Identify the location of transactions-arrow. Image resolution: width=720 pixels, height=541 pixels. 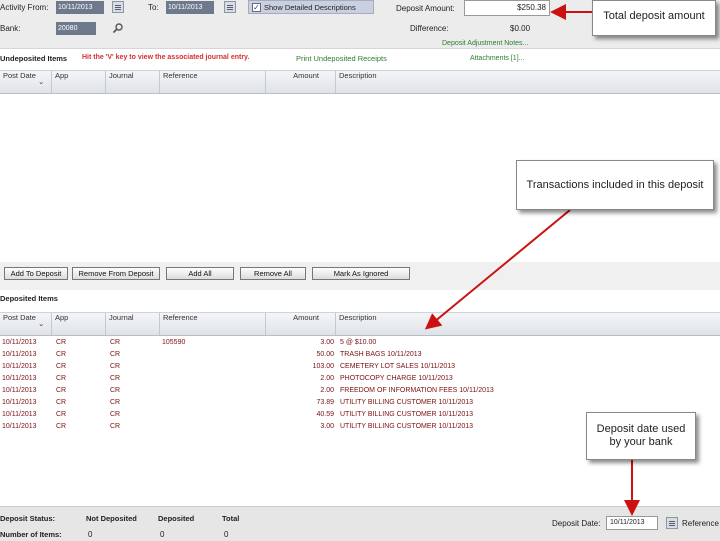
(497, 269).